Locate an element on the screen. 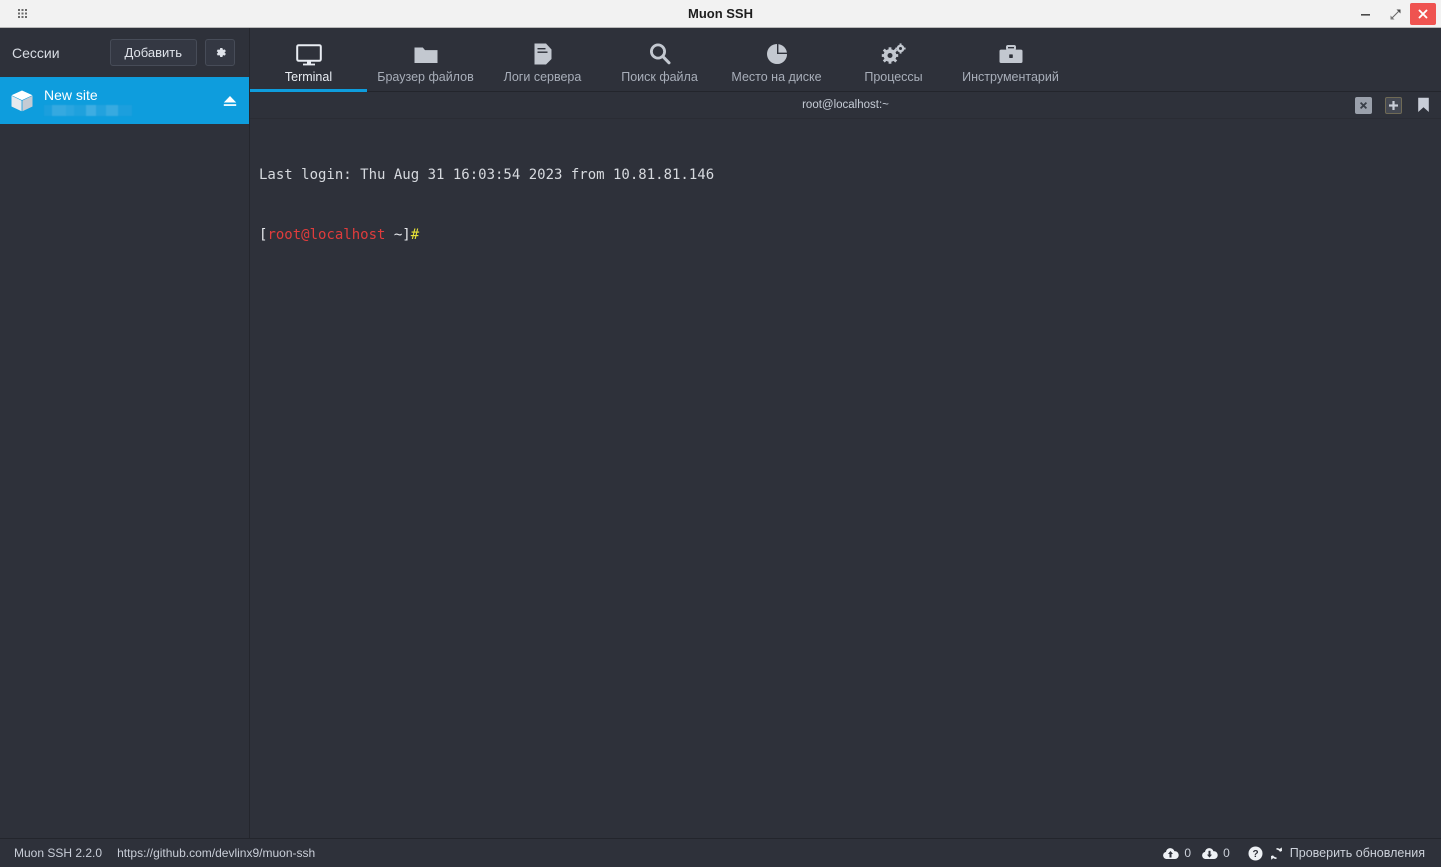 The width and height of the screenshot is (1441, 867). terminal-tab-actions is located at coordinates (1393, 105).